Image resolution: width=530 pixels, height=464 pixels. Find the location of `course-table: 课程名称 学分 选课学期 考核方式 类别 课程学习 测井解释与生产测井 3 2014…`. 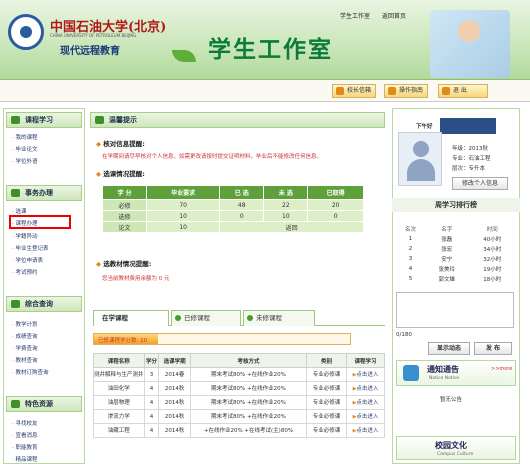

course-table: 课程名称 学分 选课学期 考核方式 类别 课程学习 测井解释与生产测井 3 2014… is located at coordinates (239, 395).